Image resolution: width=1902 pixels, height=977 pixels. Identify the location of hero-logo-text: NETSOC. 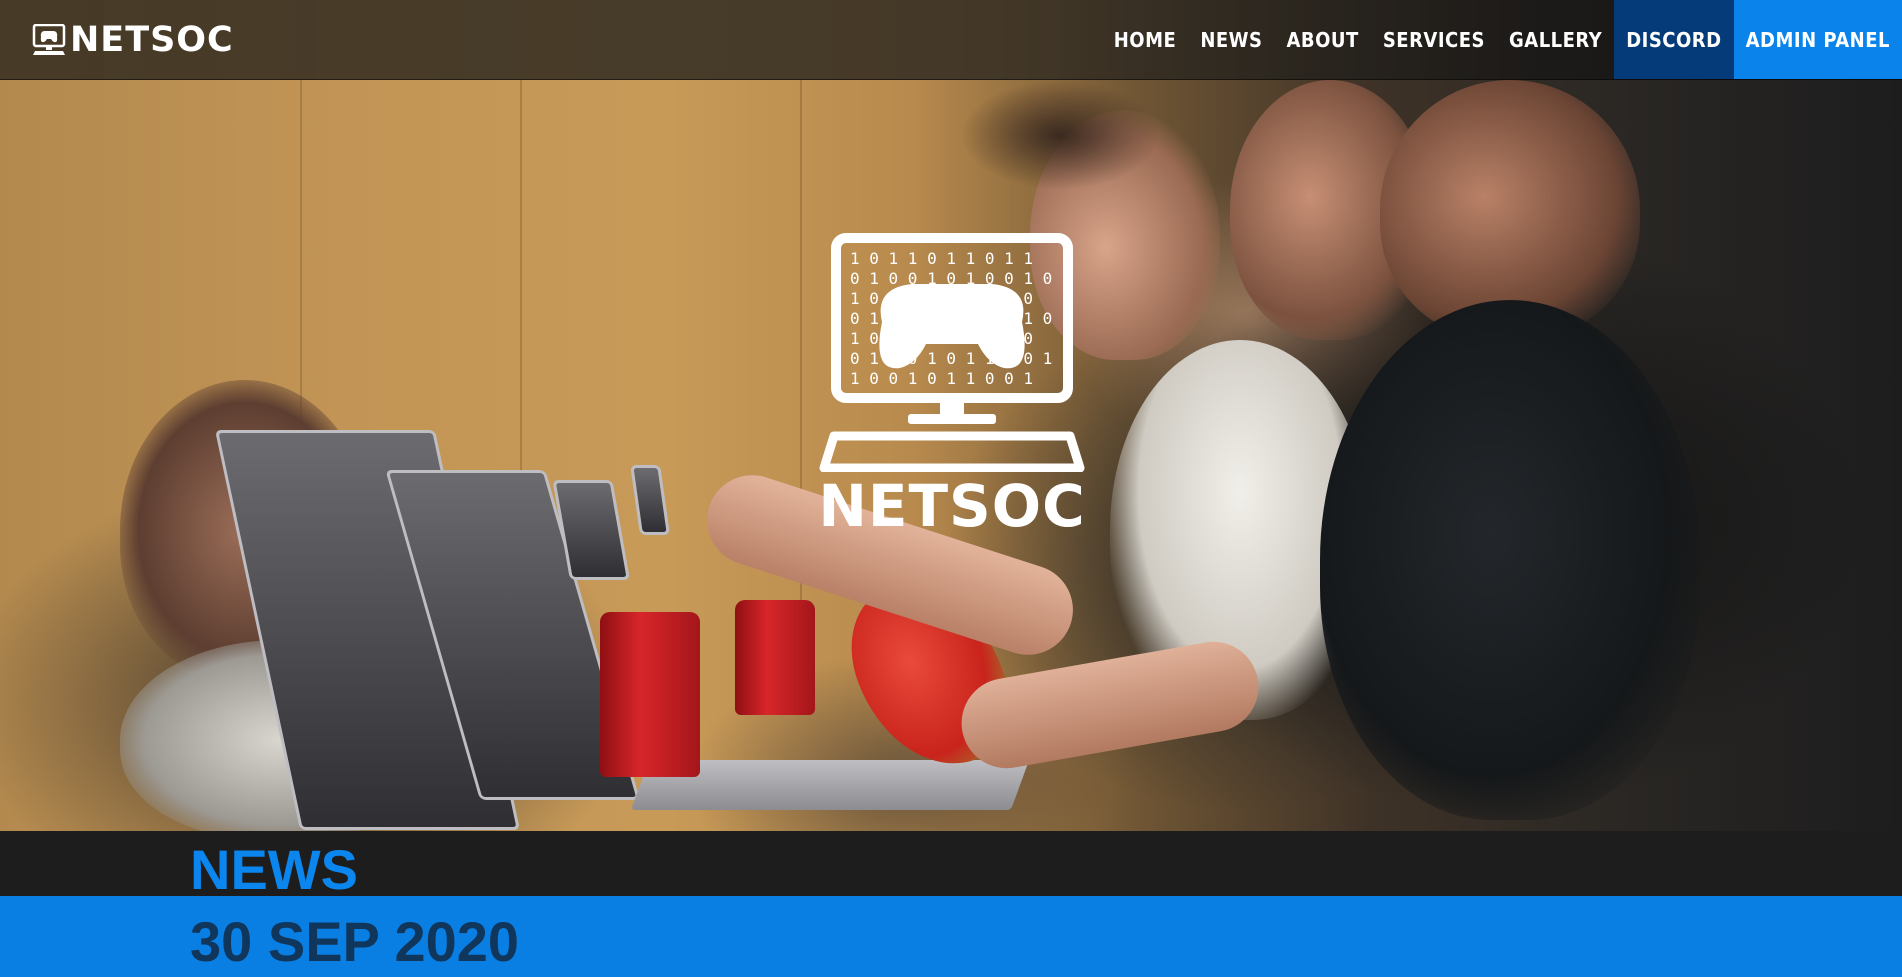
(952, 506).